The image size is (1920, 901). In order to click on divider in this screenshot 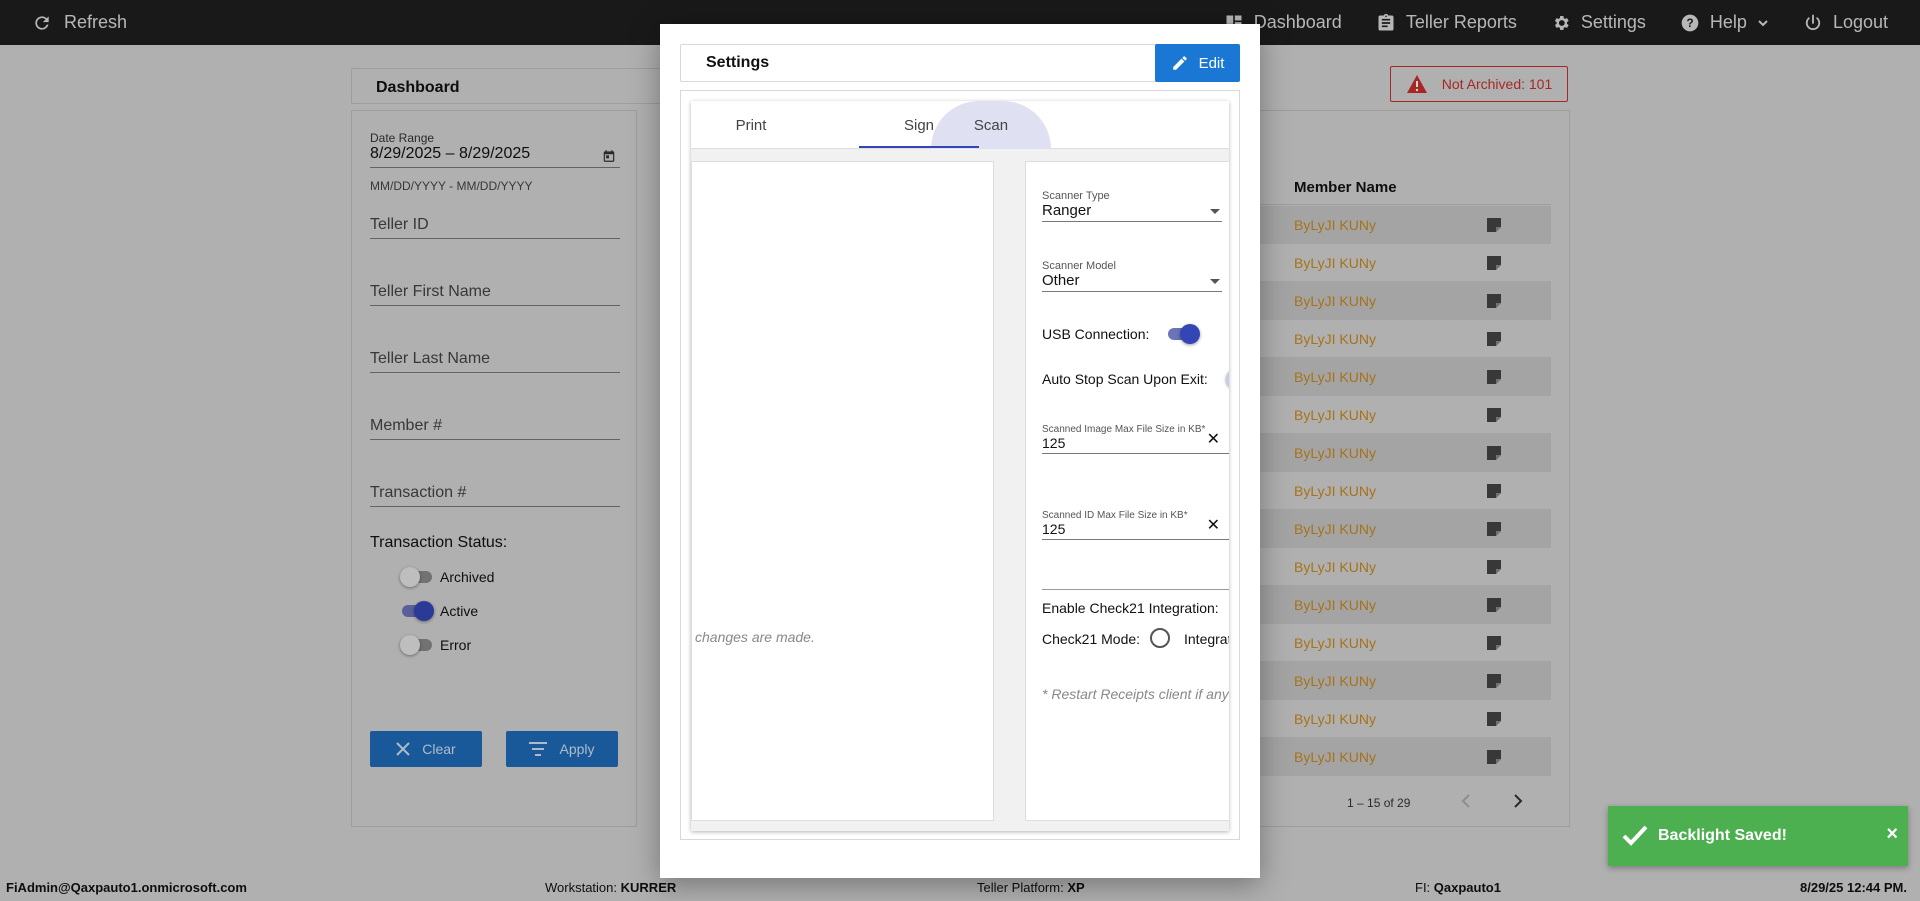, I will do `click(1135, 589)`.